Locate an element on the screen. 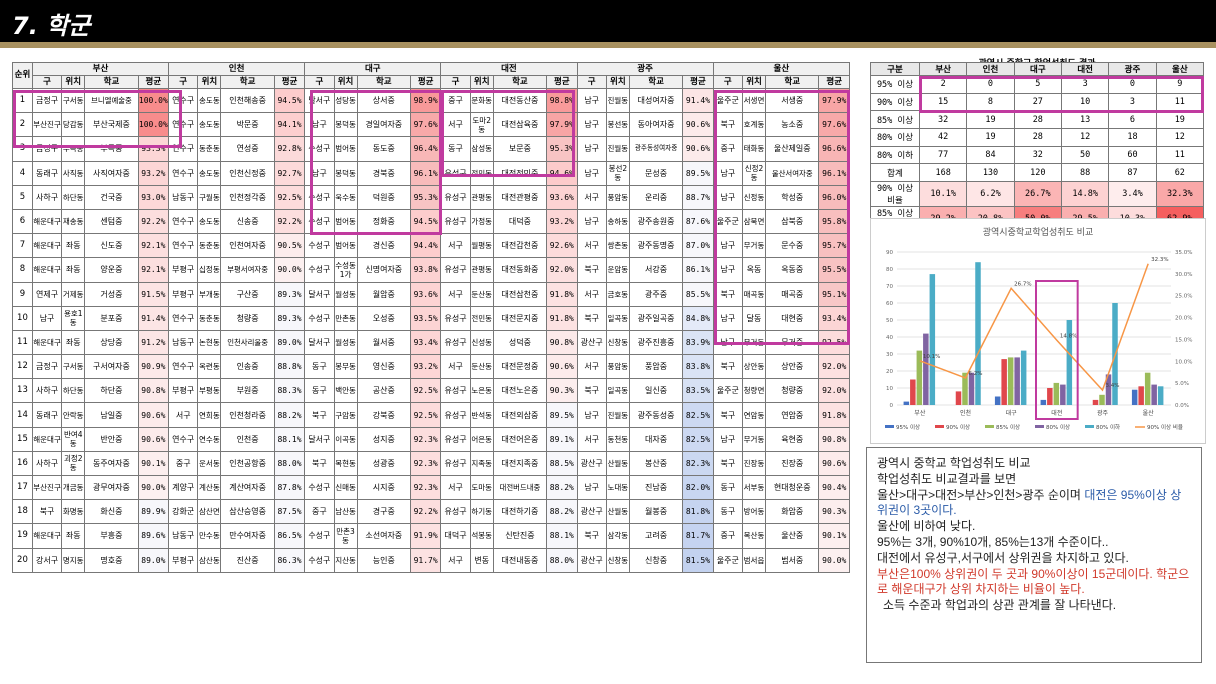 The width and height of the screenshot is (1216, 684). location-cell: 봉덕동 is located at coordinates (345, 173).